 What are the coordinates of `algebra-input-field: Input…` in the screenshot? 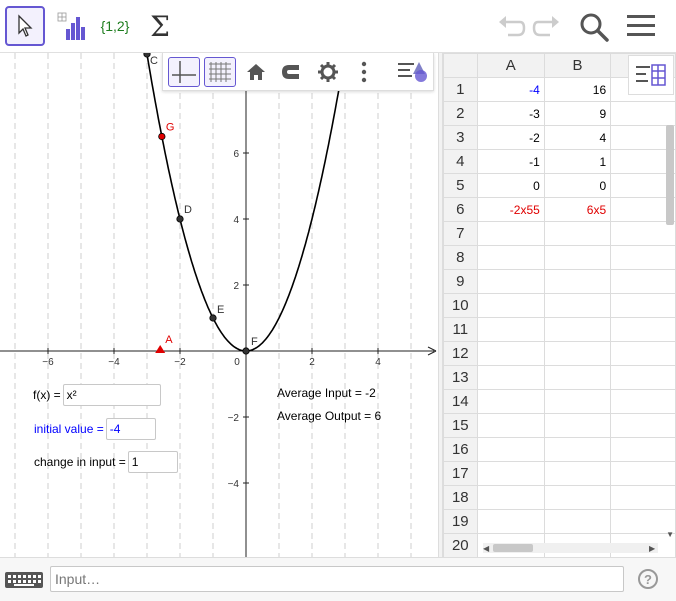 It's located at (337, 579).